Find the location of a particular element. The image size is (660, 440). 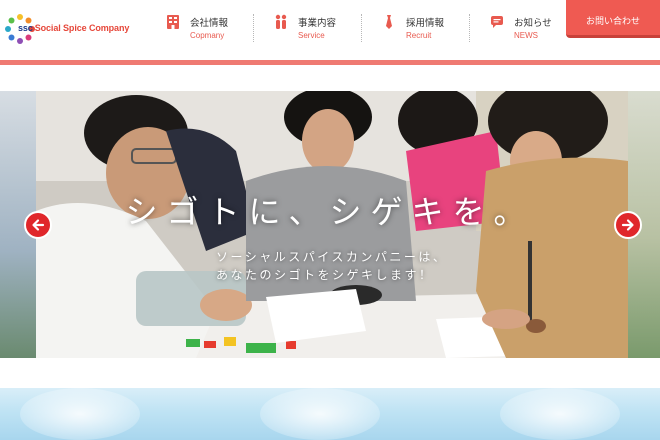

building-icon is located at coordinates (173, 22).